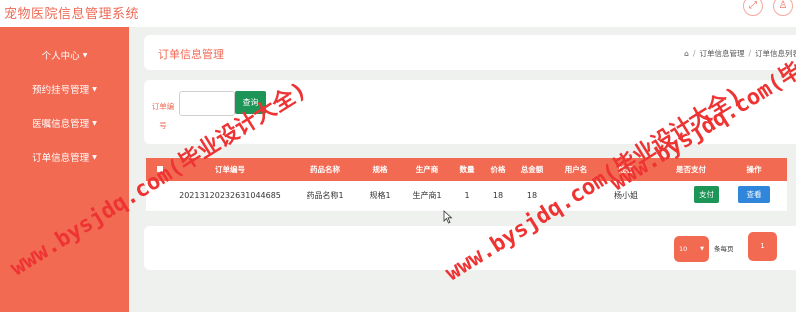 The width and height of the screenshot is (796, 312). Describe the element at coordinates (626, 195) in the screenshot. I see `cell-name: 杨小姐` at that location.